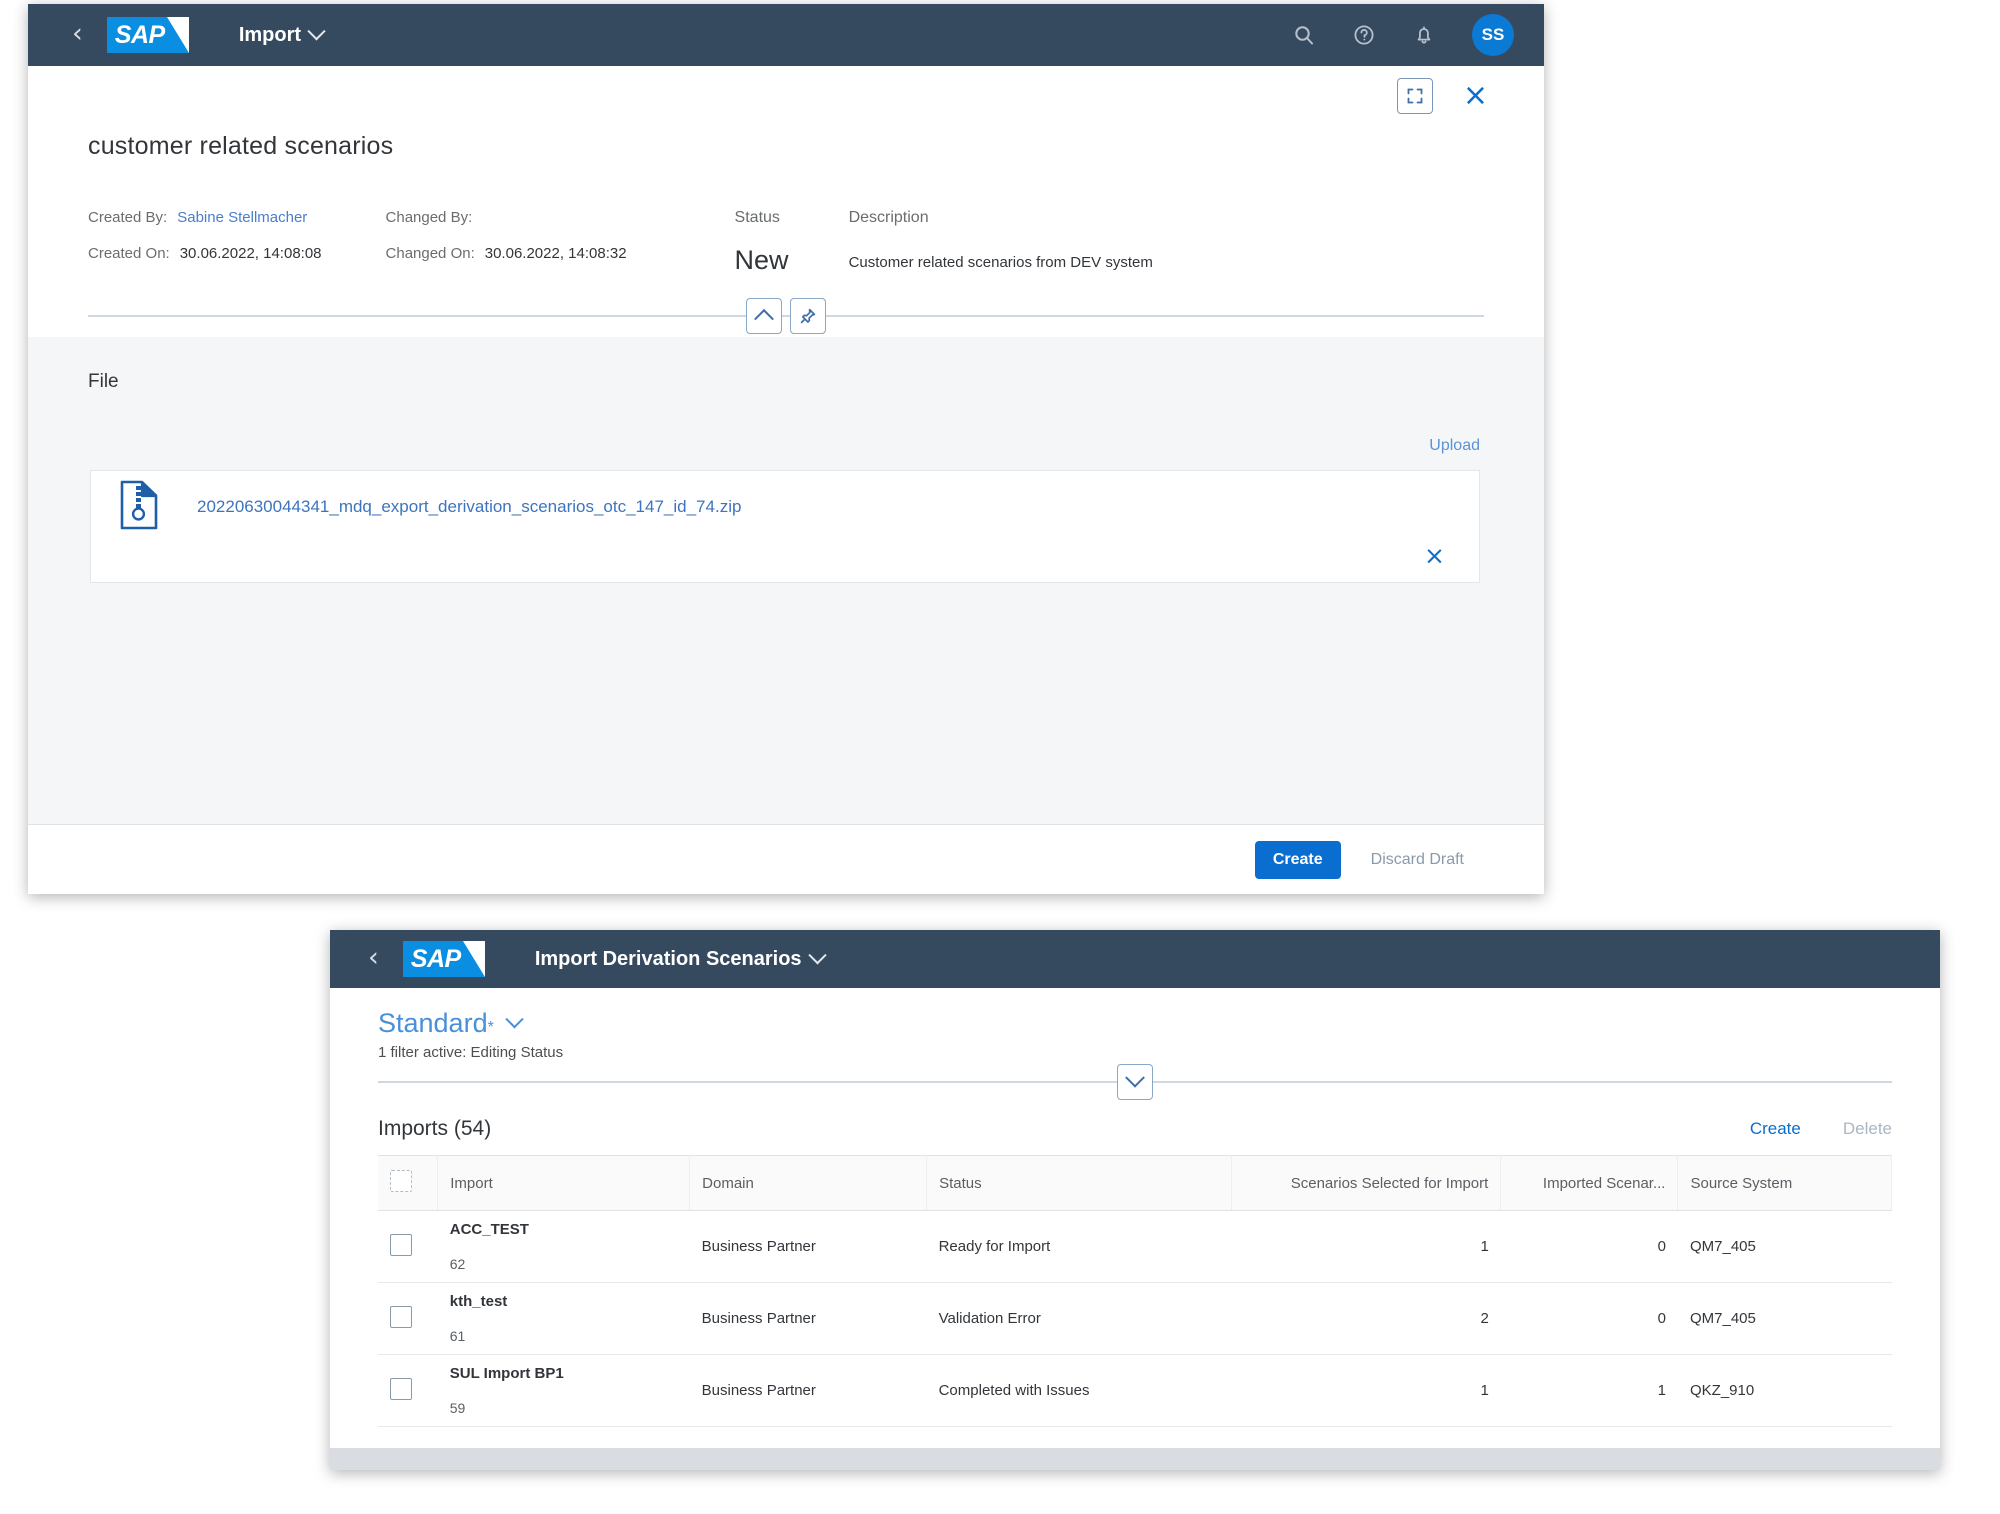 The width and height of the screenshot is (2000, 1514). I want to click on shell-title: Import, so click(282, 34).